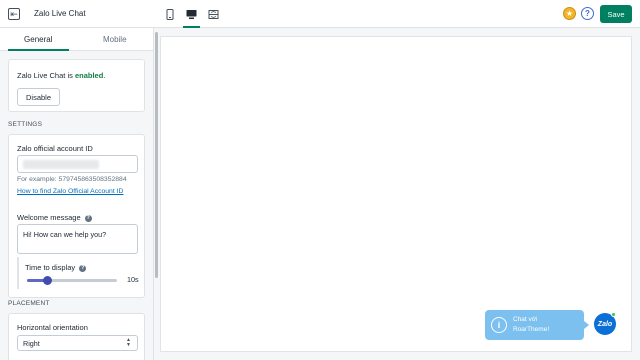  What do you see at coordinates (613, 314) in the screenshot?
I see `online-indicator` at bounding box center [613, 314].